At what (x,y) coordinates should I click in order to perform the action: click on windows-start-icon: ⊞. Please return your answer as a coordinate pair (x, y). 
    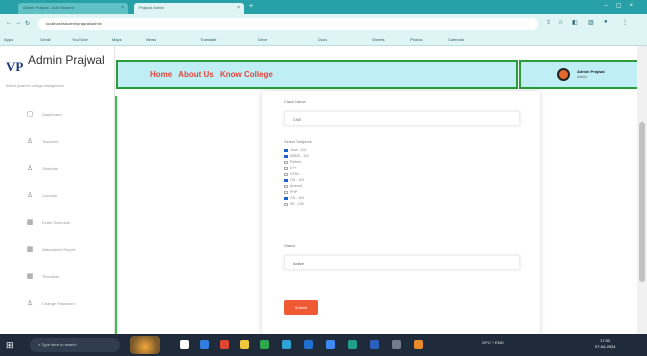
    Looking at the image, I should click on (10, 345).